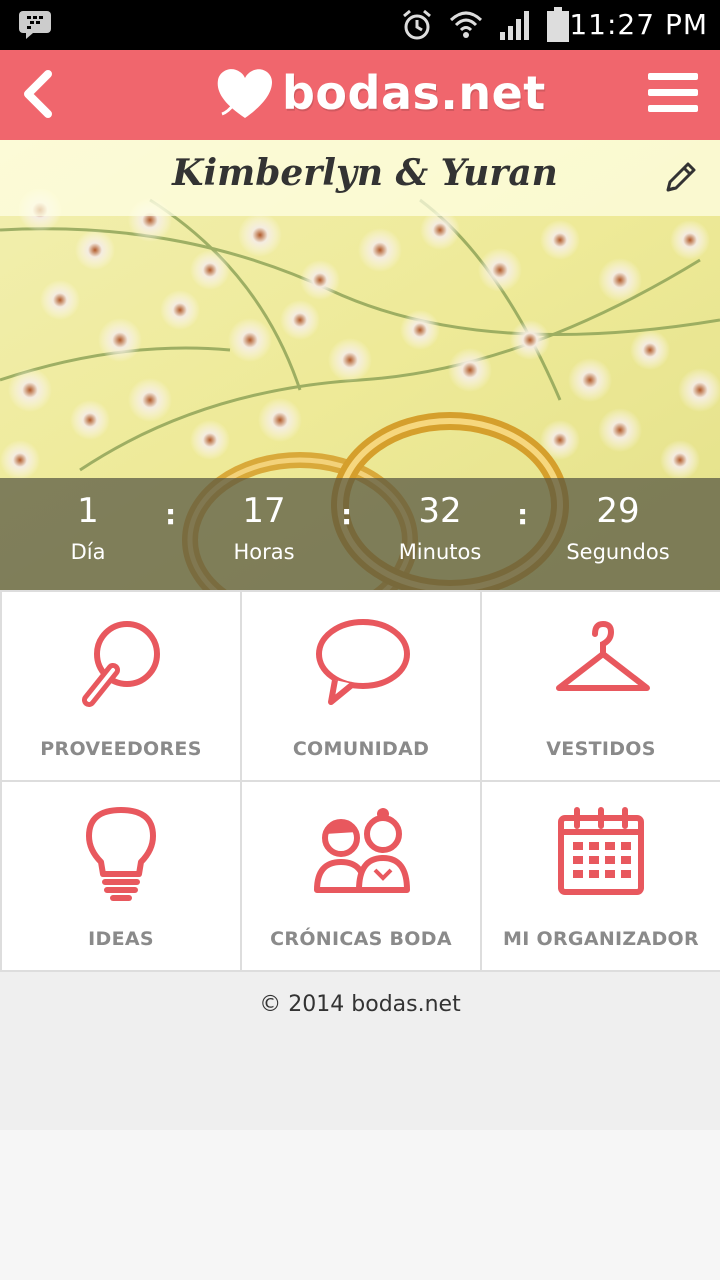 The height and width of the screenshot is (1280, 720). I want to click on countdown-days-value: 1, so click(88, 511).